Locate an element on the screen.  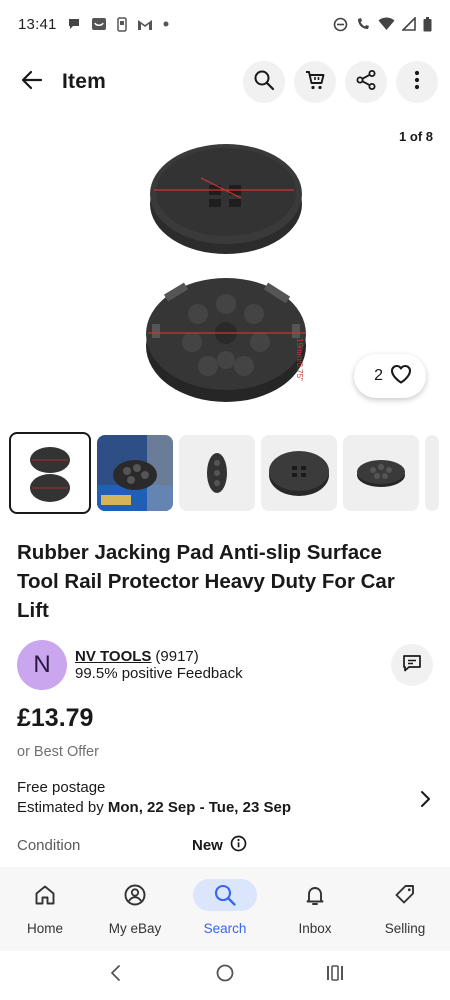
circle-home-icon is located at coordinates (225, 975).